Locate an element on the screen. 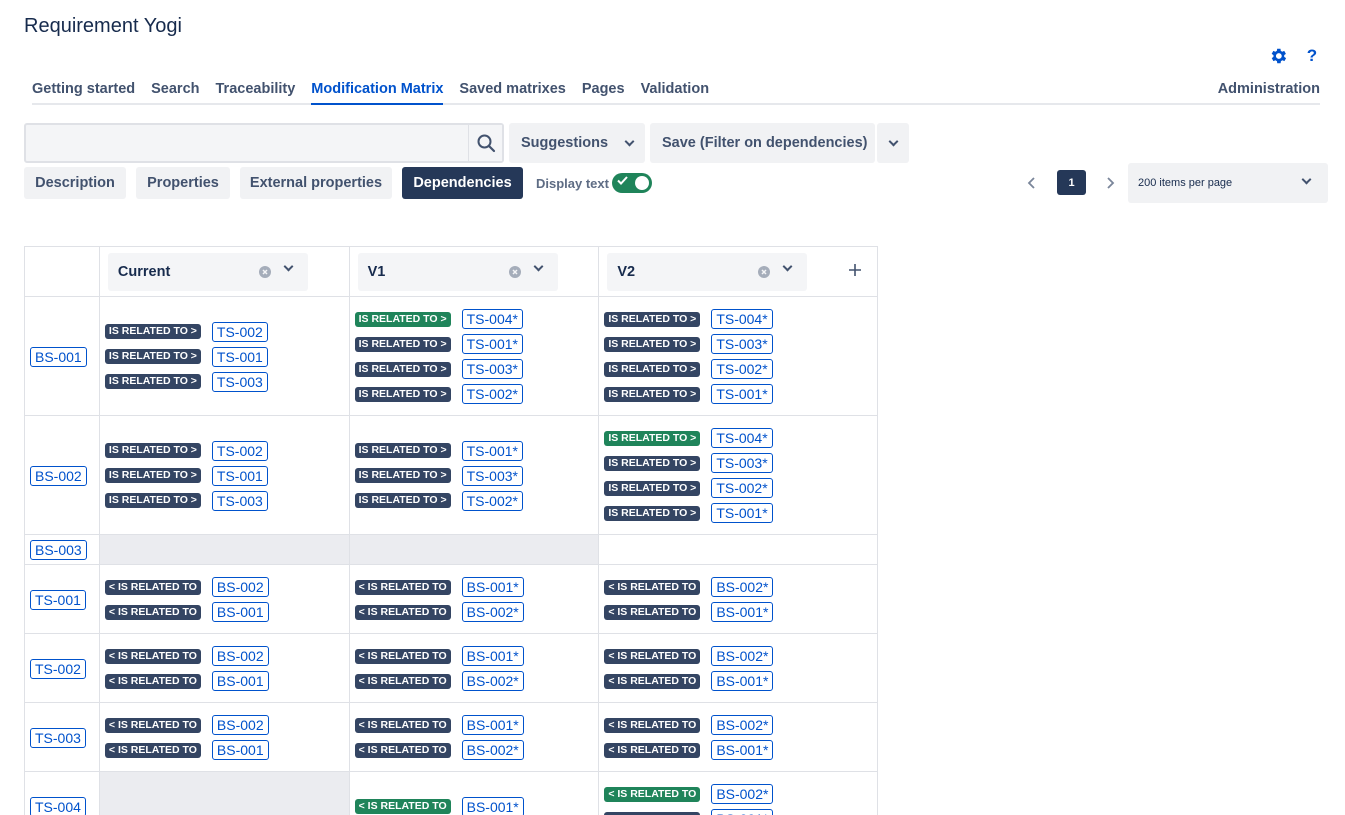 This screenshot has width=1345, height=815. dependency-item: IS RELATED TO > TS-003* is located at coordinates (688, 344).